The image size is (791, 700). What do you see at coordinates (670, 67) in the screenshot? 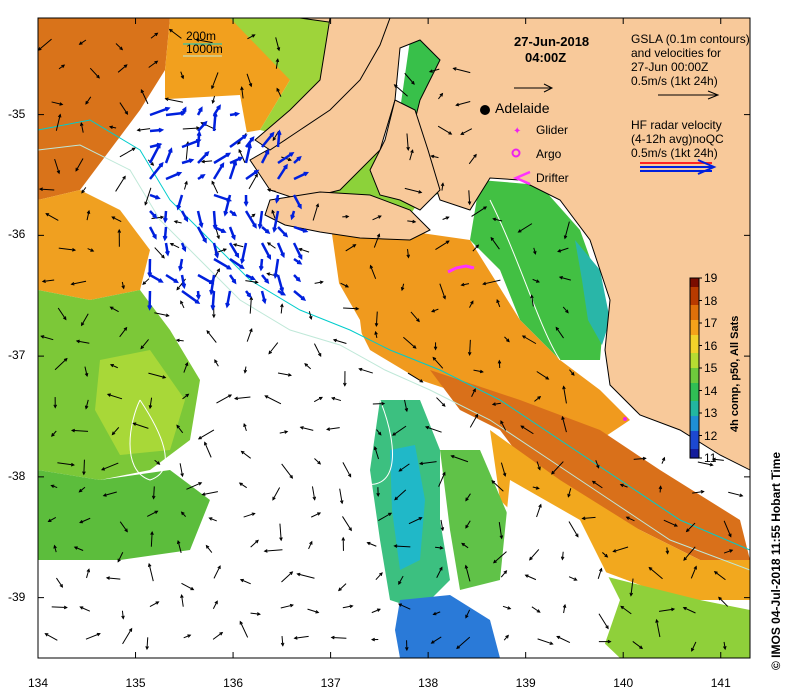
I see `legend-gsla-line3: 27-Jun 00:00Z` at bounding box center [670, 67].